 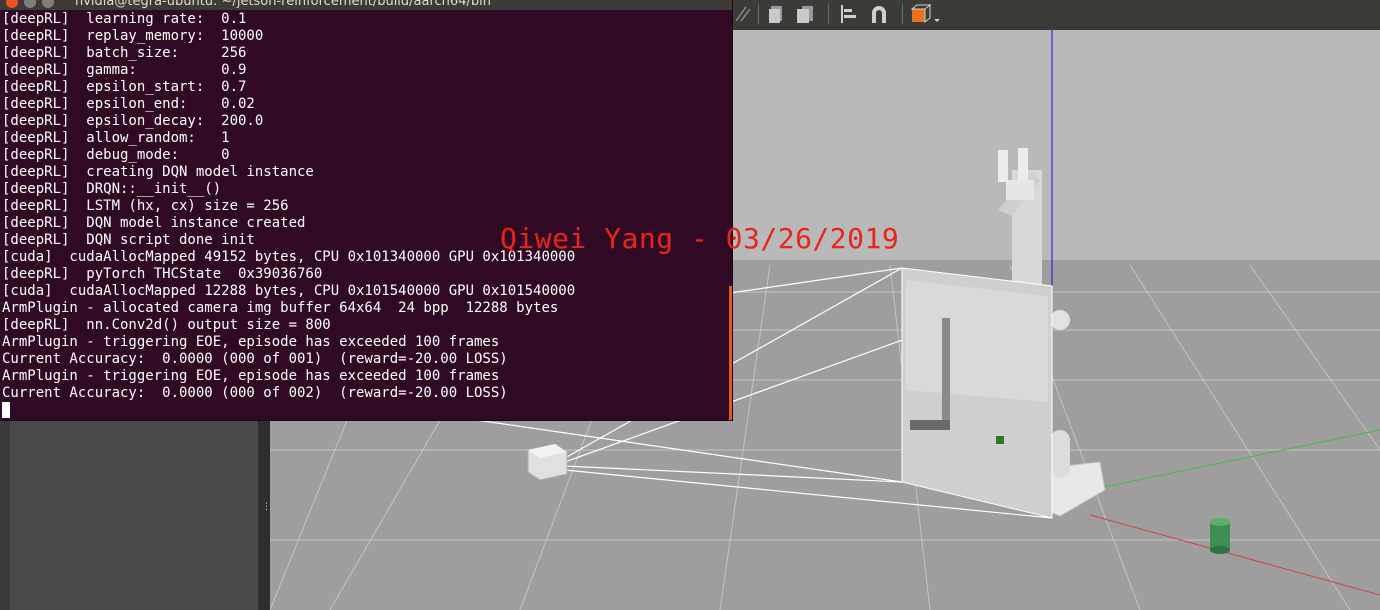 I want to click on terminal-line: [deepRL] gamma: 0.9, so click(x=124, y=70).